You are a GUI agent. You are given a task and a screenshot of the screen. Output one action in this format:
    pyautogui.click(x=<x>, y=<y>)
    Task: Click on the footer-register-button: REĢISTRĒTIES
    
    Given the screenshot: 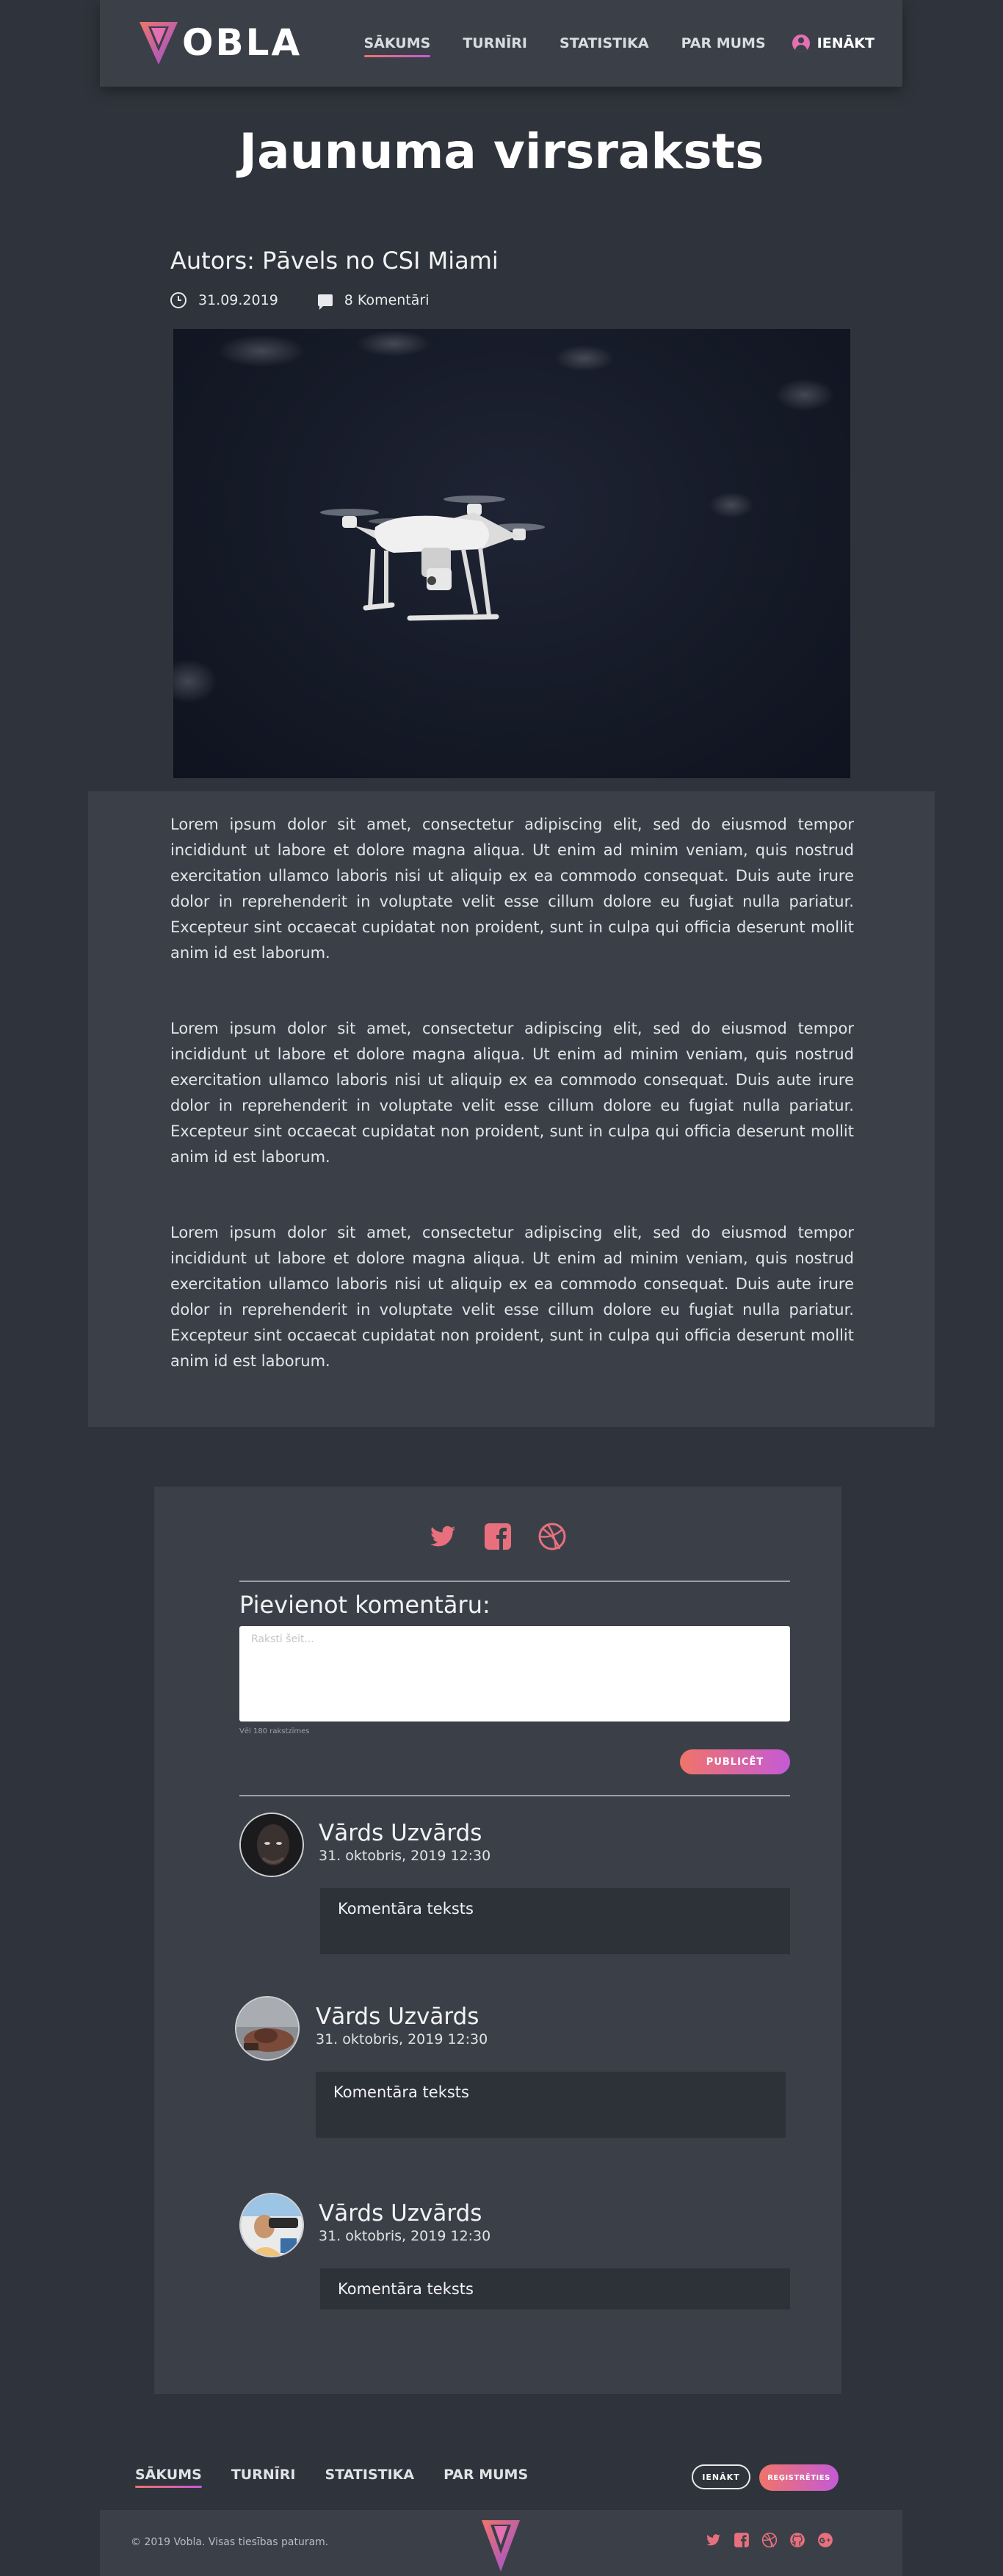 What is the action you would take?
    pyautogui.click(x=799, y=2478)
    